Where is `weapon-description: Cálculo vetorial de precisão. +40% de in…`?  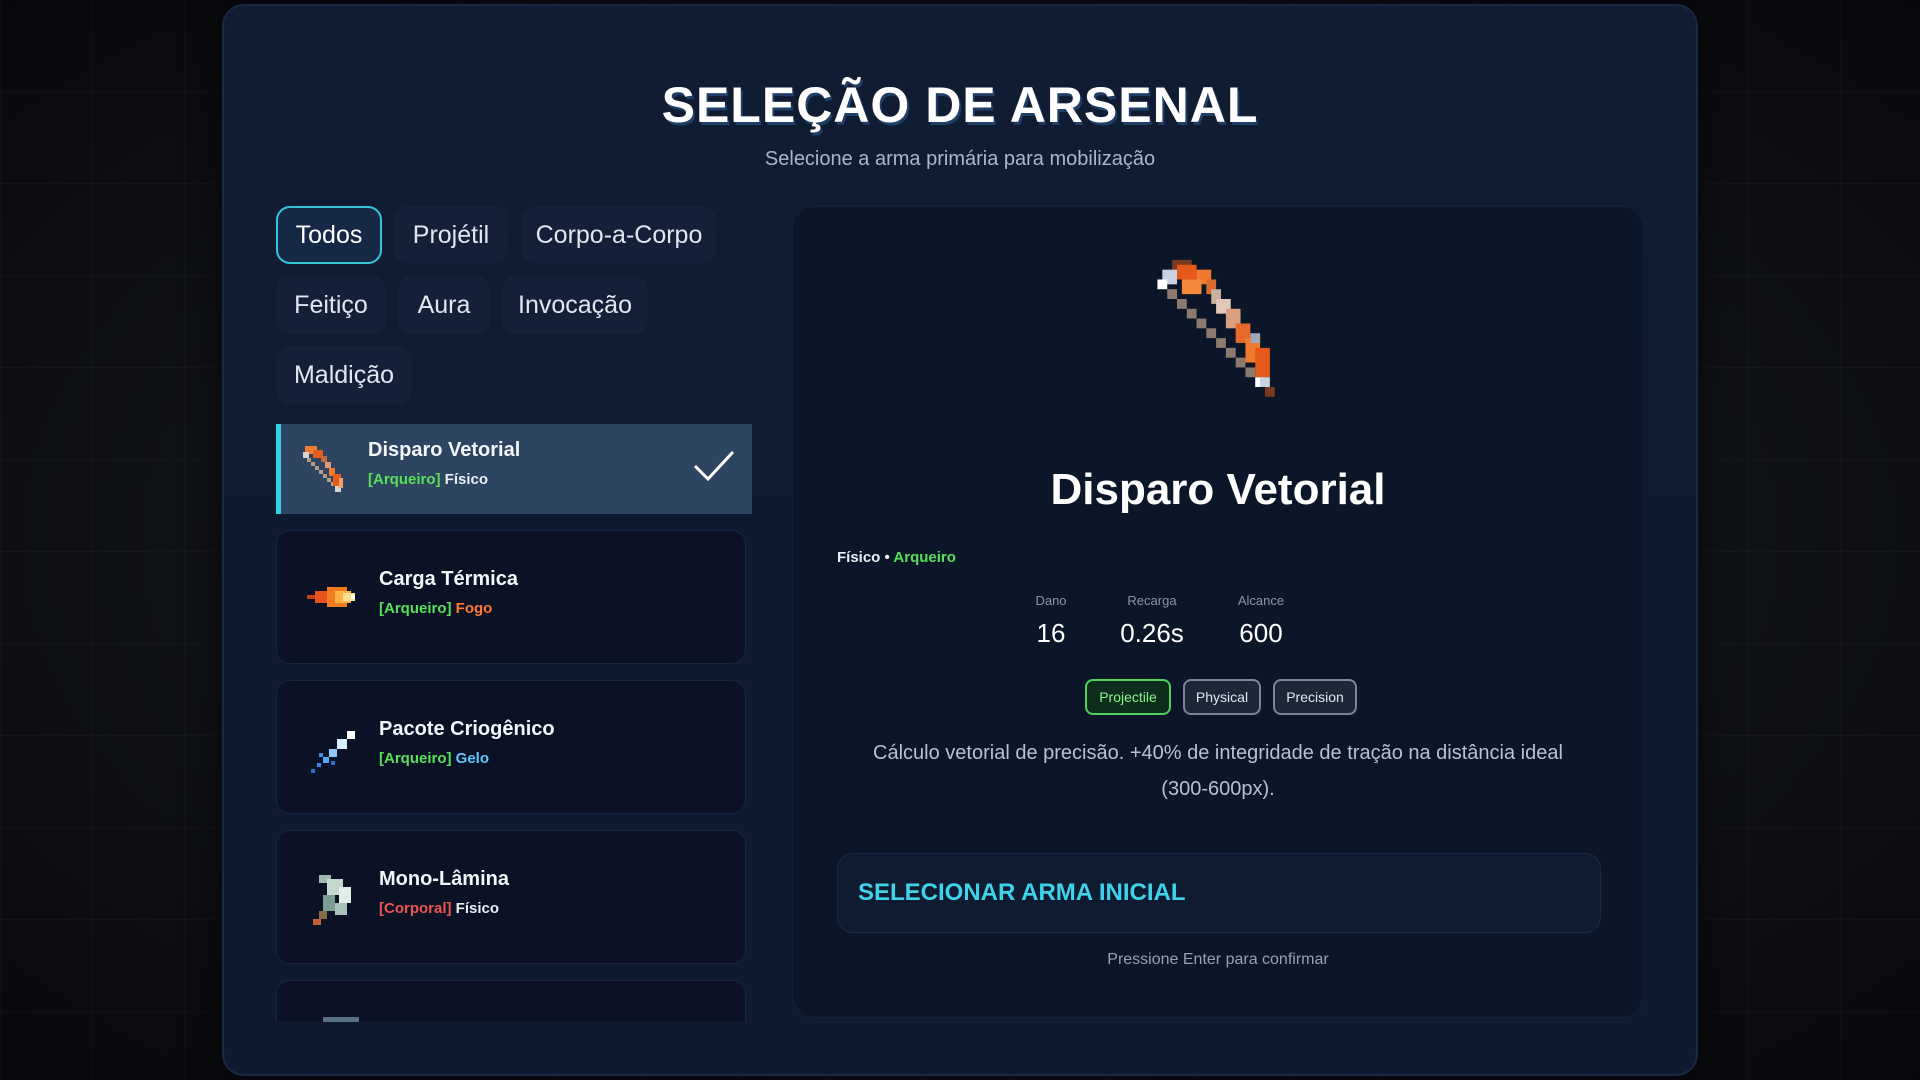 weapon-description: Cálculo vetorial de precisão. +40% de in… is located at coordinates (1218, 771).